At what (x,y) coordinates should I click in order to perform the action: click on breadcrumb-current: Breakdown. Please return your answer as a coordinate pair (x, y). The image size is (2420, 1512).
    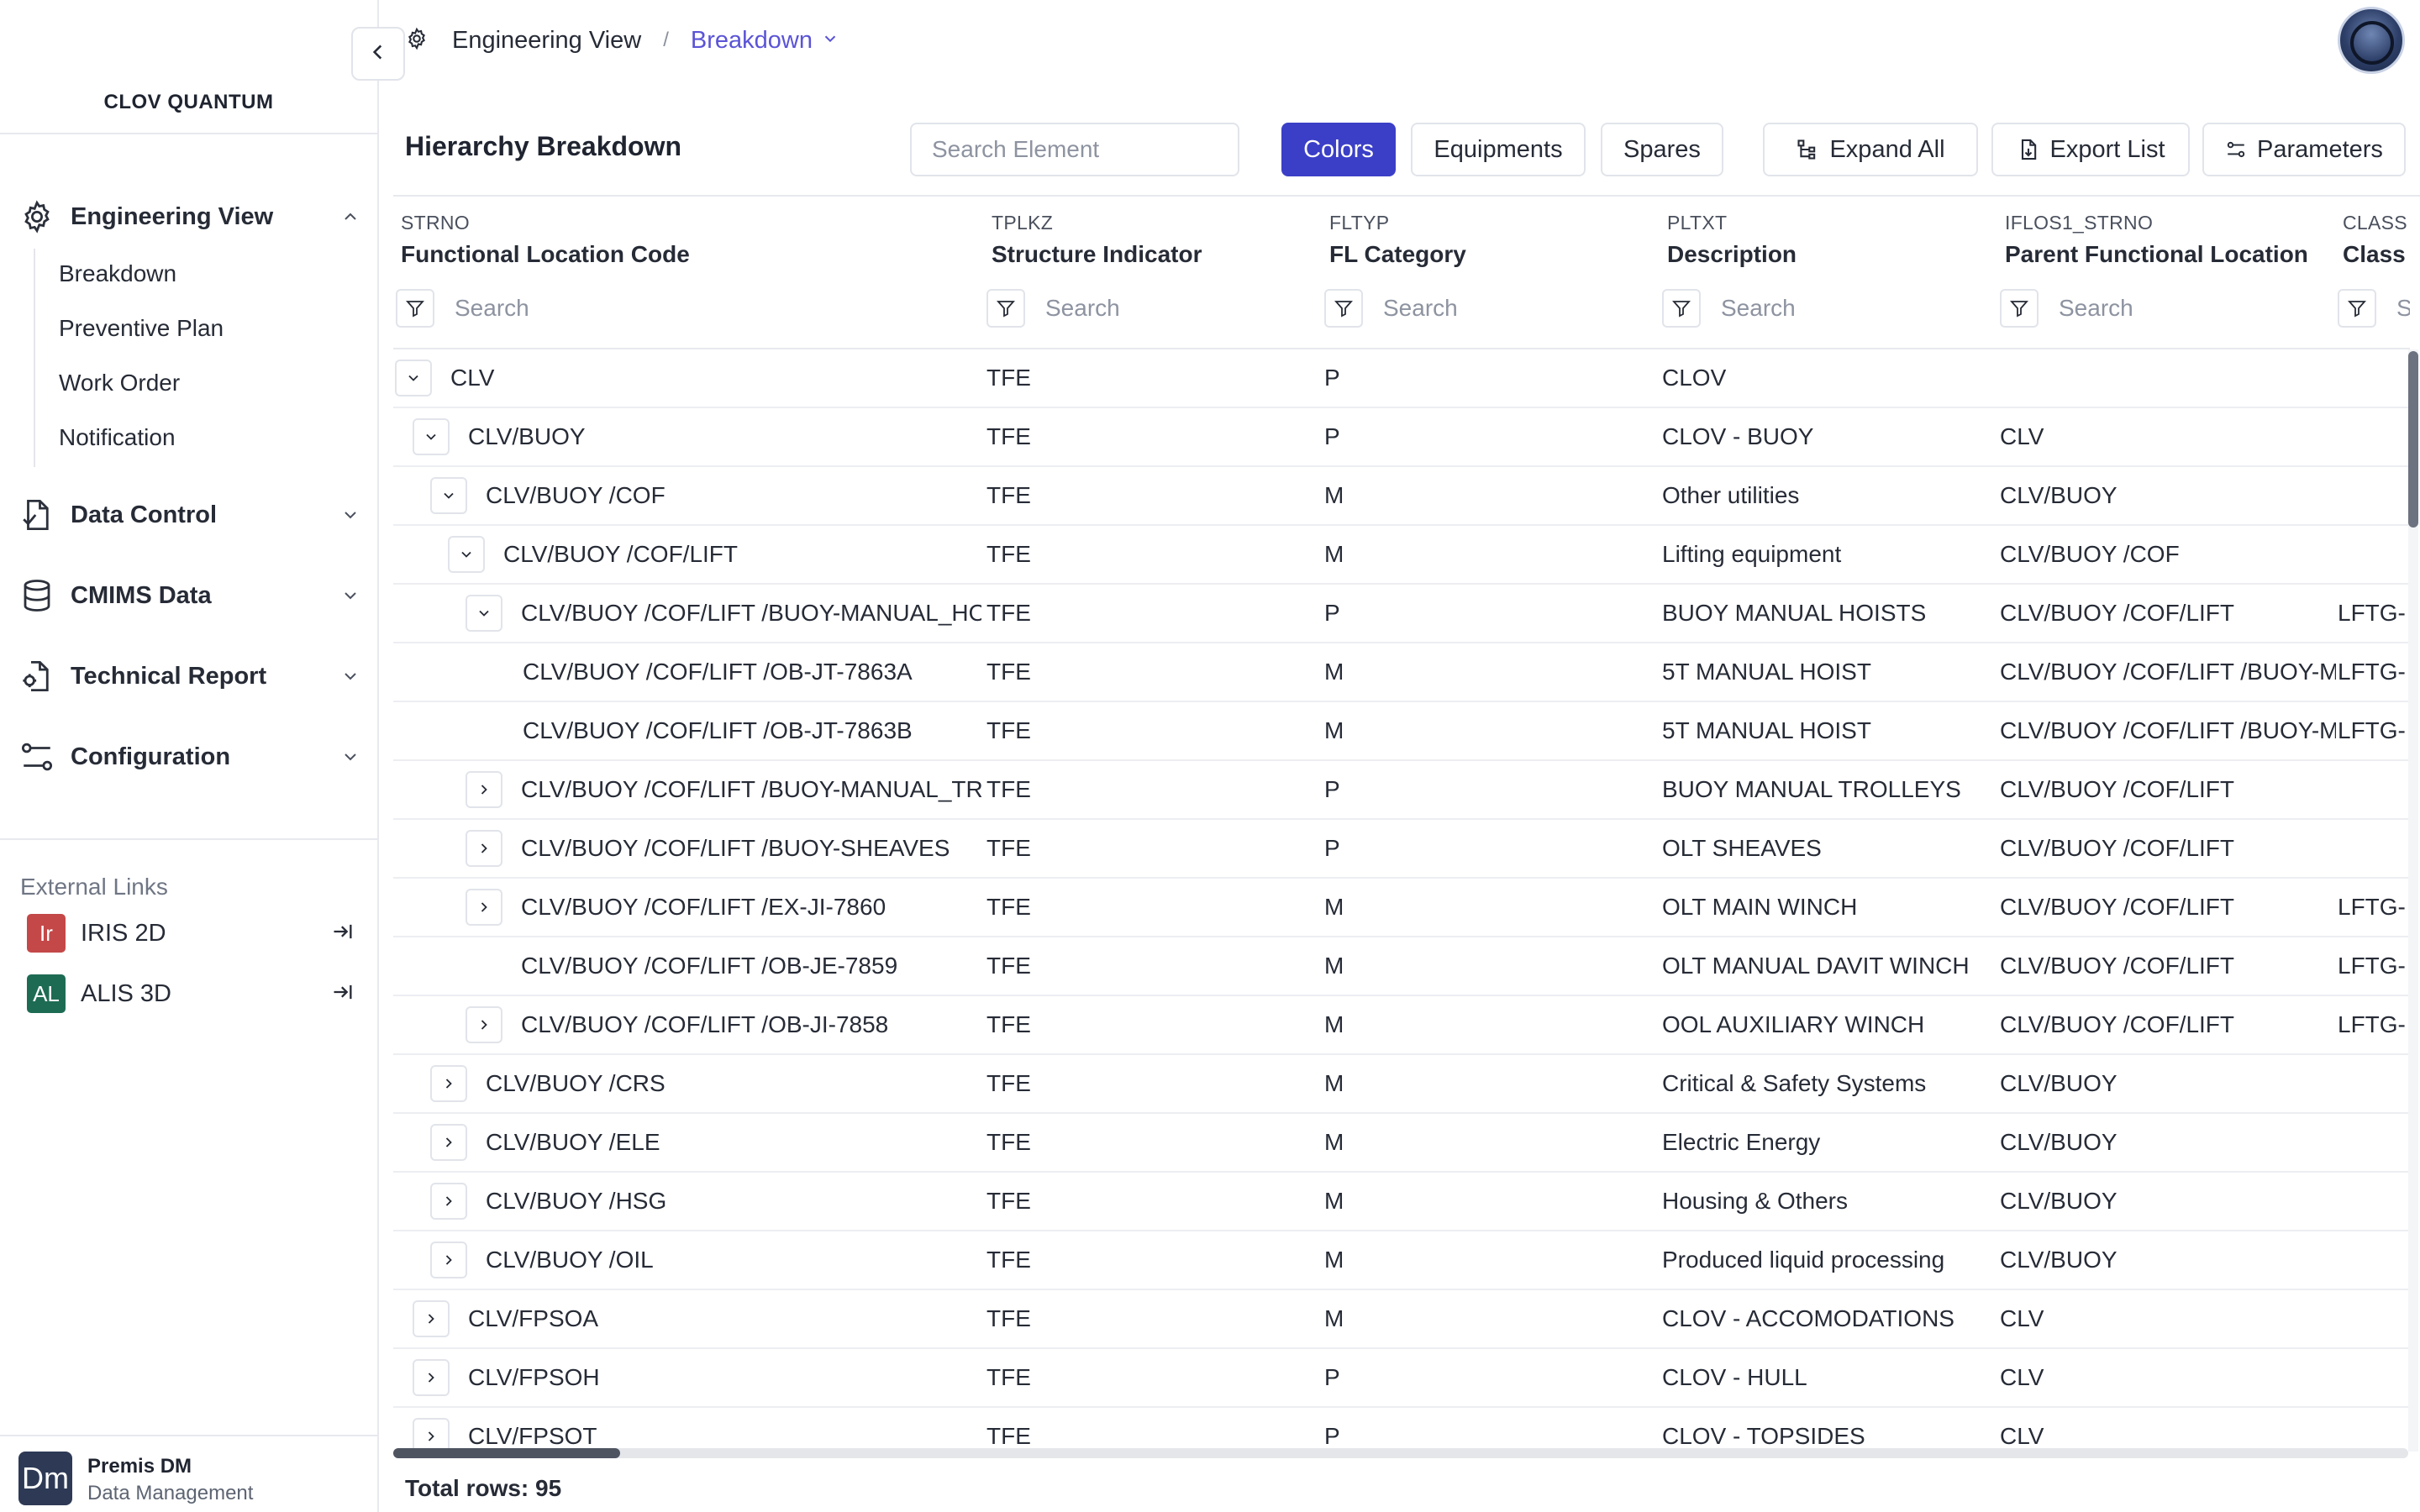
    Looking at the image, I should click on (752, 41).